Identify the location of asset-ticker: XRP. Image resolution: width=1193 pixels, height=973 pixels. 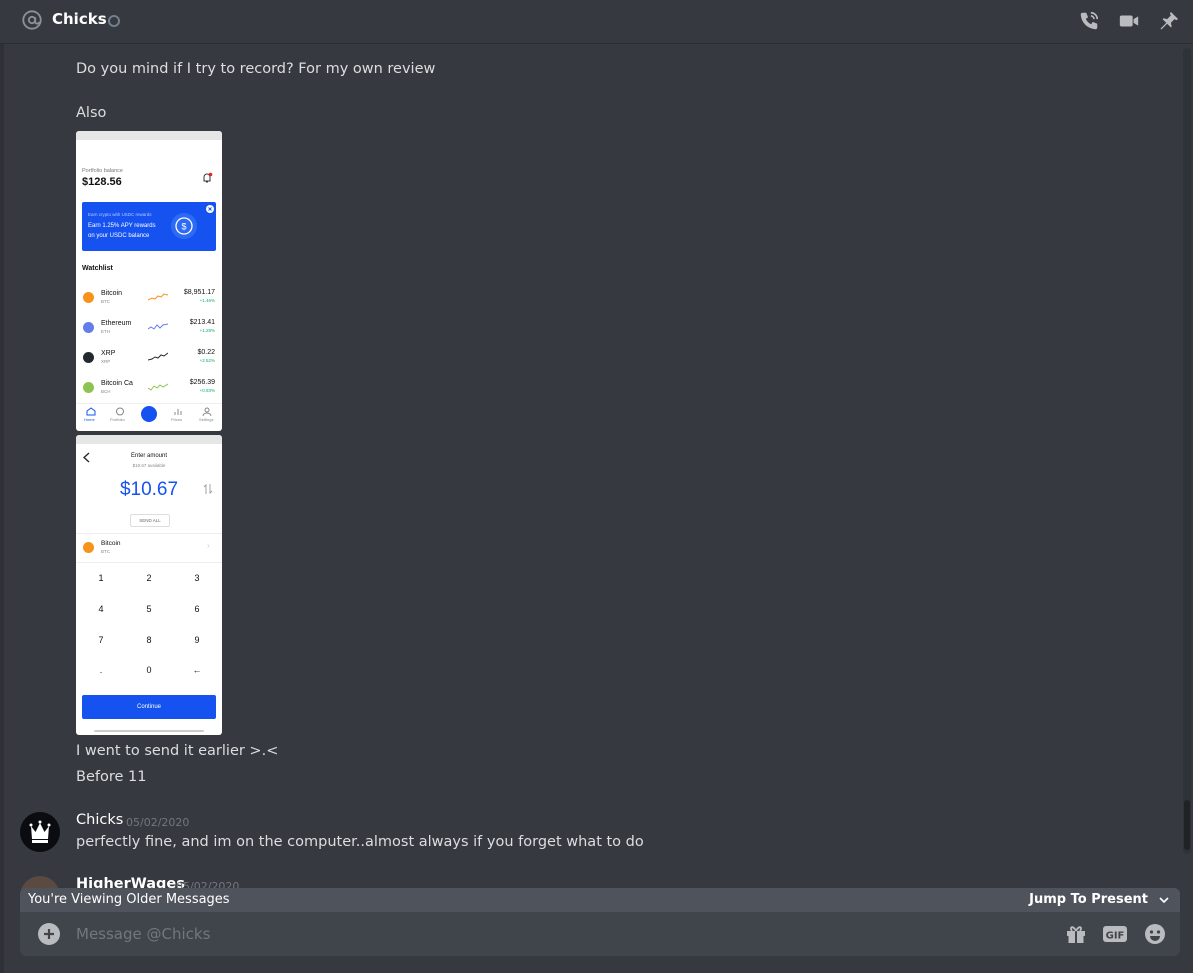
(106, 361).